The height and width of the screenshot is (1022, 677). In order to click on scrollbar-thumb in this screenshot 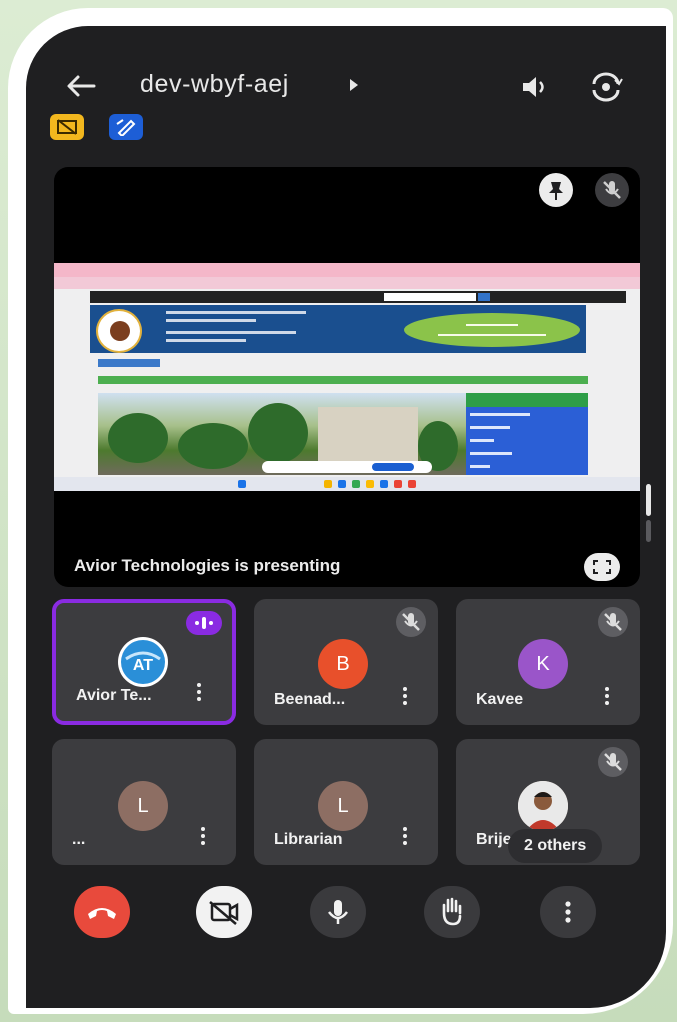, I will do `click(648, 500)`.